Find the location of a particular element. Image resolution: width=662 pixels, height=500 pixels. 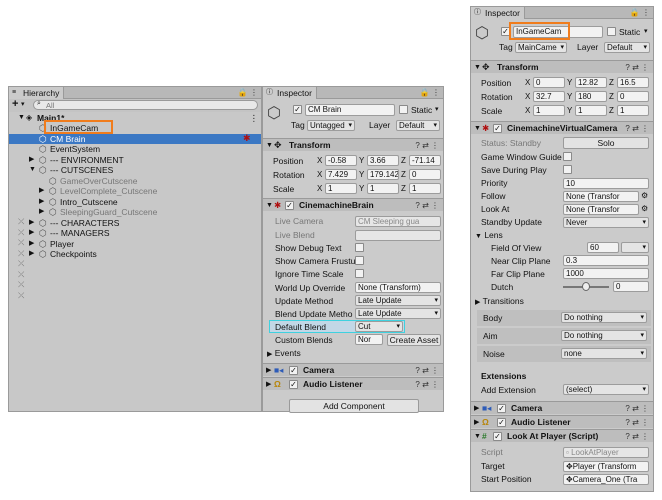

tree-item: ▶ ⬡ --- MANAGERS is located at coordinates (135, 233).